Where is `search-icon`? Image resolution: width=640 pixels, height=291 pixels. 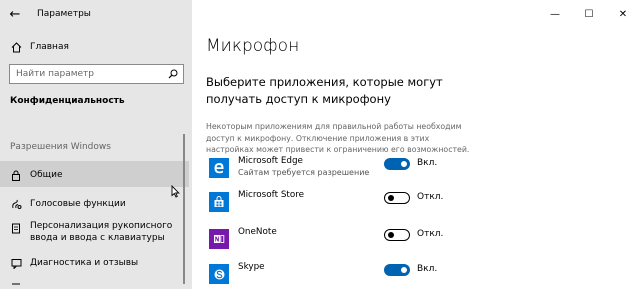 search-icon is located at coordinates (173, 74).